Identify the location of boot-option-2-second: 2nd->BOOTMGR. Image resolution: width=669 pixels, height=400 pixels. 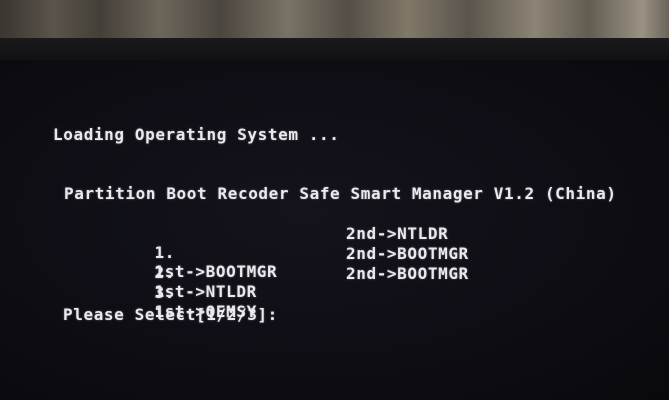
(407, 253).